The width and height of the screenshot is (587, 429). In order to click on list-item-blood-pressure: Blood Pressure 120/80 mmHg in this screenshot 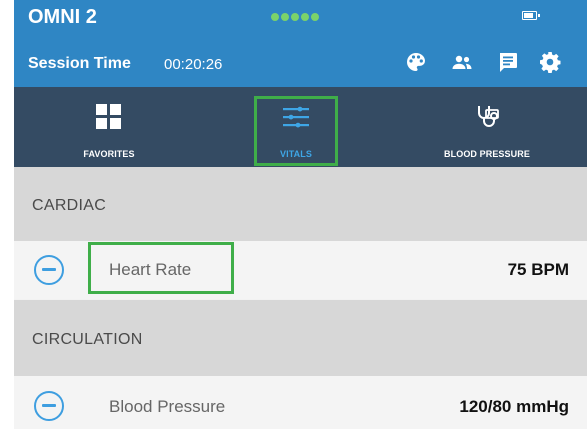, I will do `click(300, 402)`.